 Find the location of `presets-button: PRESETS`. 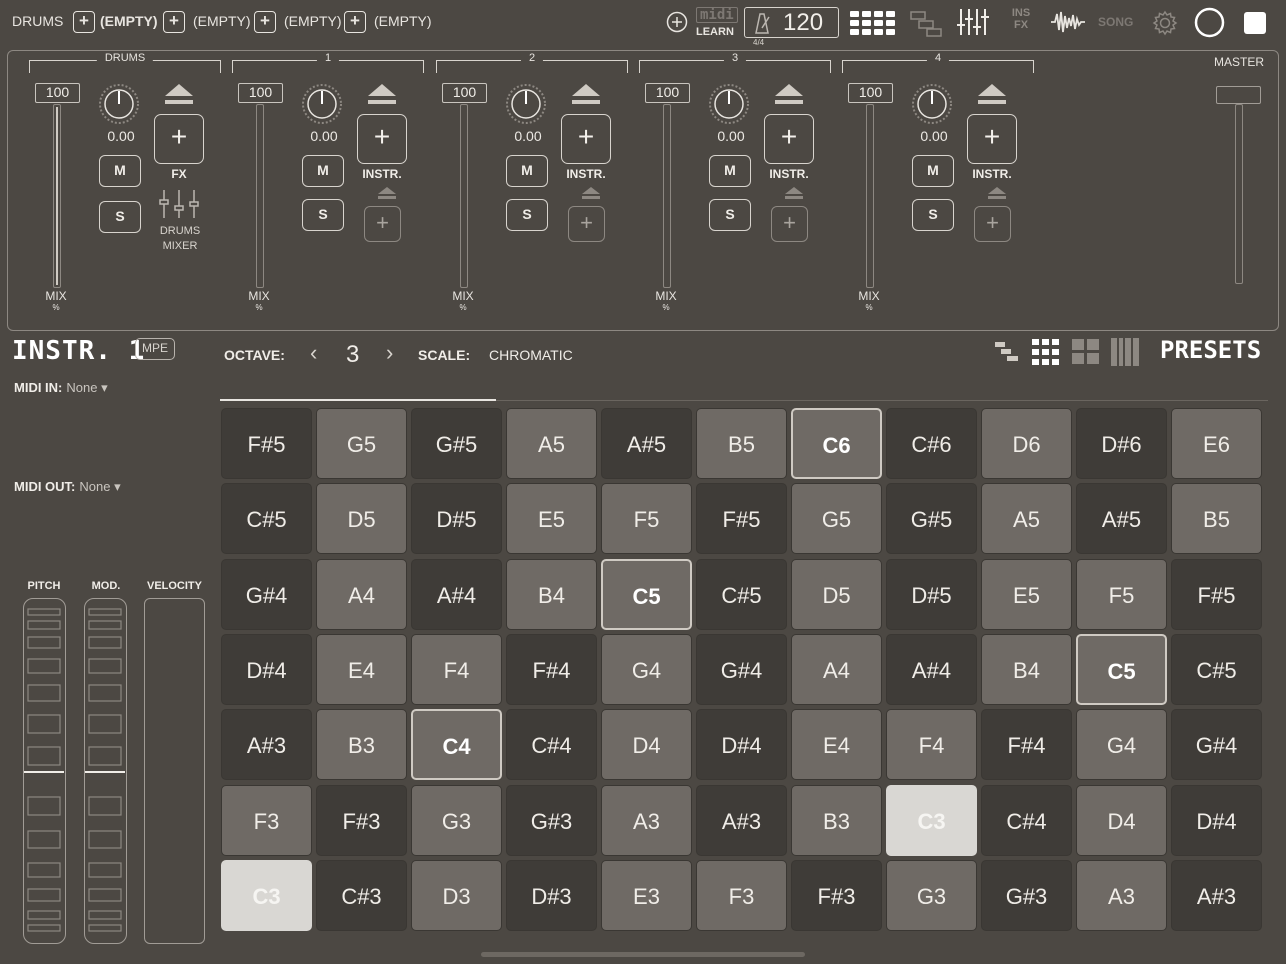

presets-button: PRESETS is located at coordinates (1210, 350).